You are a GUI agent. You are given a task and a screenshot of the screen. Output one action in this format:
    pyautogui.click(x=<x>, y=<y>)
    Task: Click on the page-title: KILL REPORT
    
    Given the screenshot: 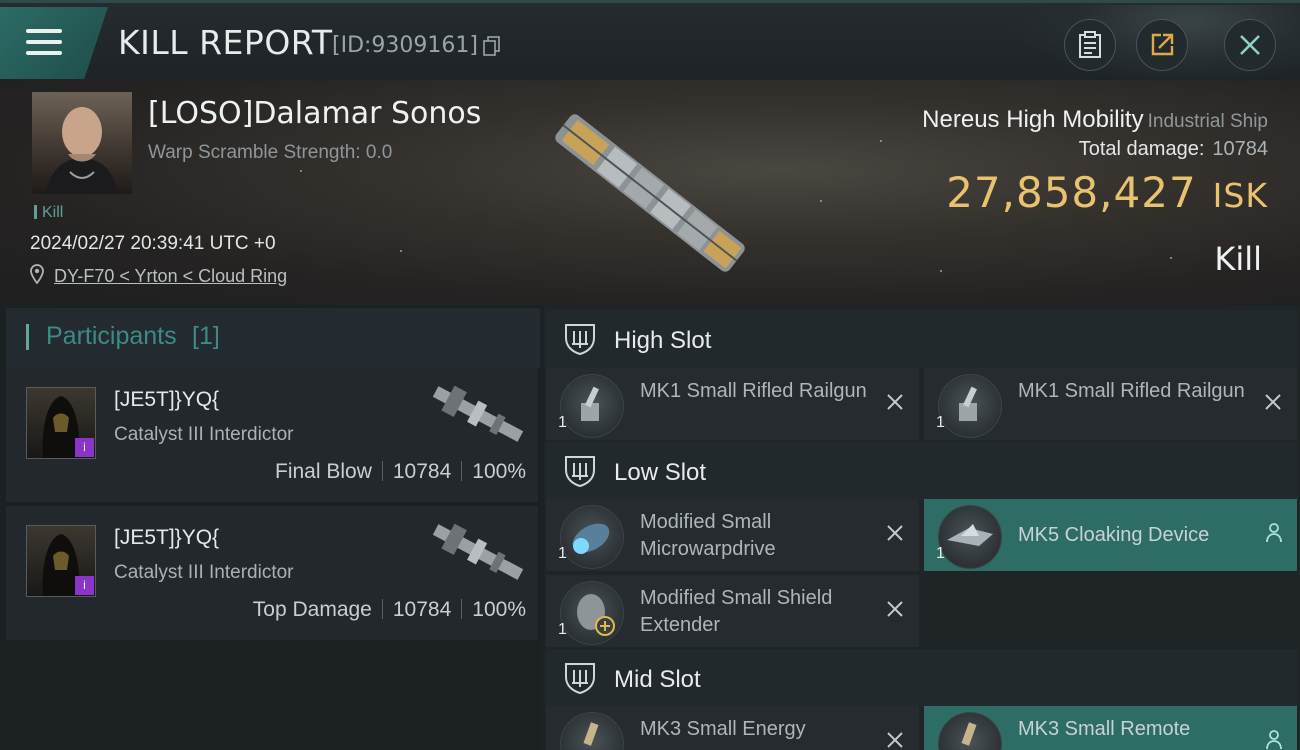 What is the action you would take?
    pyautogui.click(x=225, y=42)
    